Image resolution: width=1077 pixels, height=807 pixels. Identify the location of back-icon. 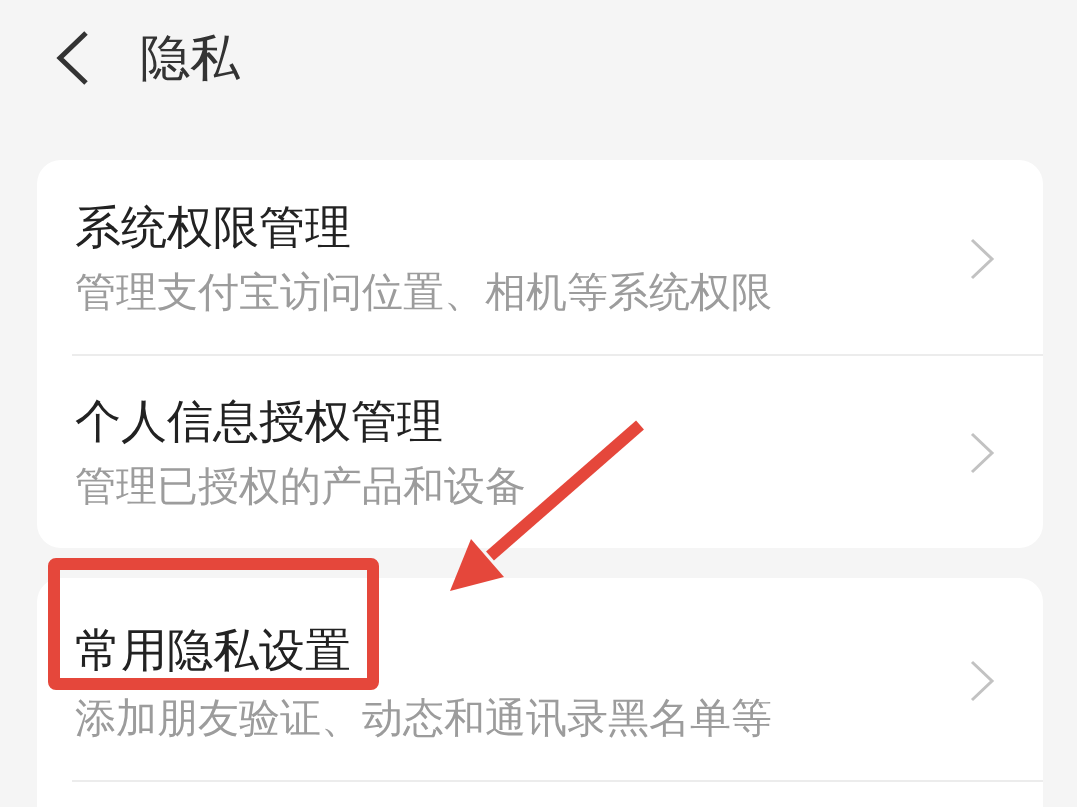
(72, 58).